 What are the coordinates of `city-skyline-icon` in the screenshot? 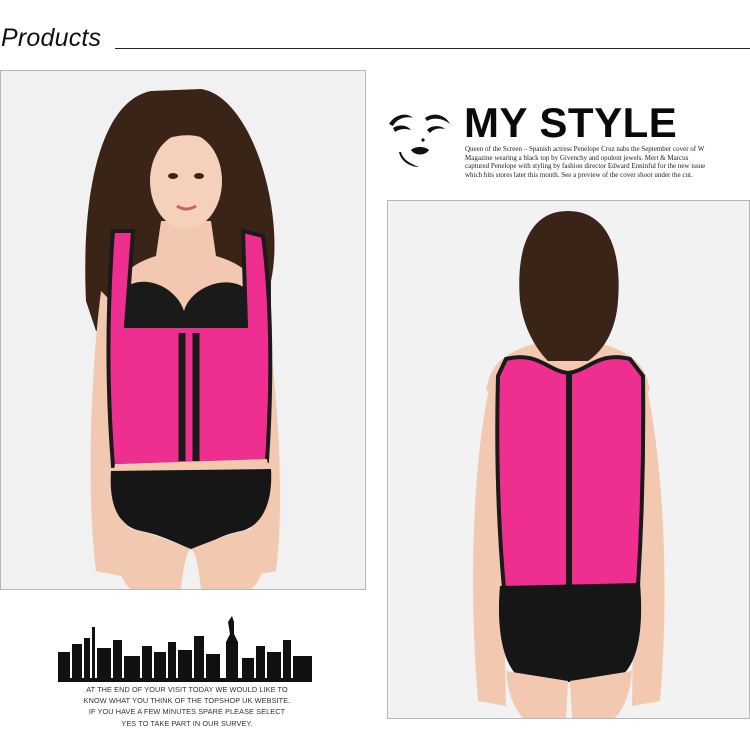 It's located at (185, 649).